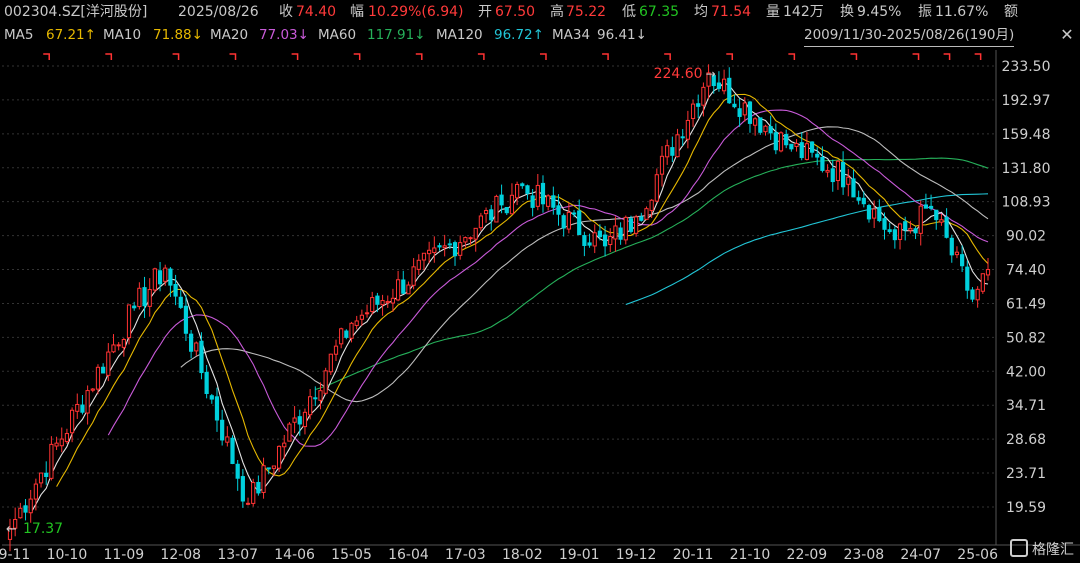 The height and width of the screenshot is (563, 1080). I want to click on x-tick-label: 22-09, so click(807, 555).